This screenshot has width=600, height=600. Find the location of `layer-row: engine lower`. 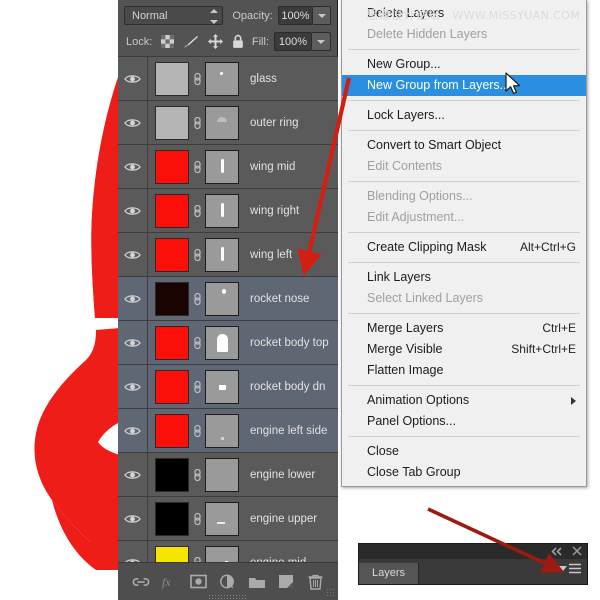

layer-row: engine lower is located at coordinates (228, 475).